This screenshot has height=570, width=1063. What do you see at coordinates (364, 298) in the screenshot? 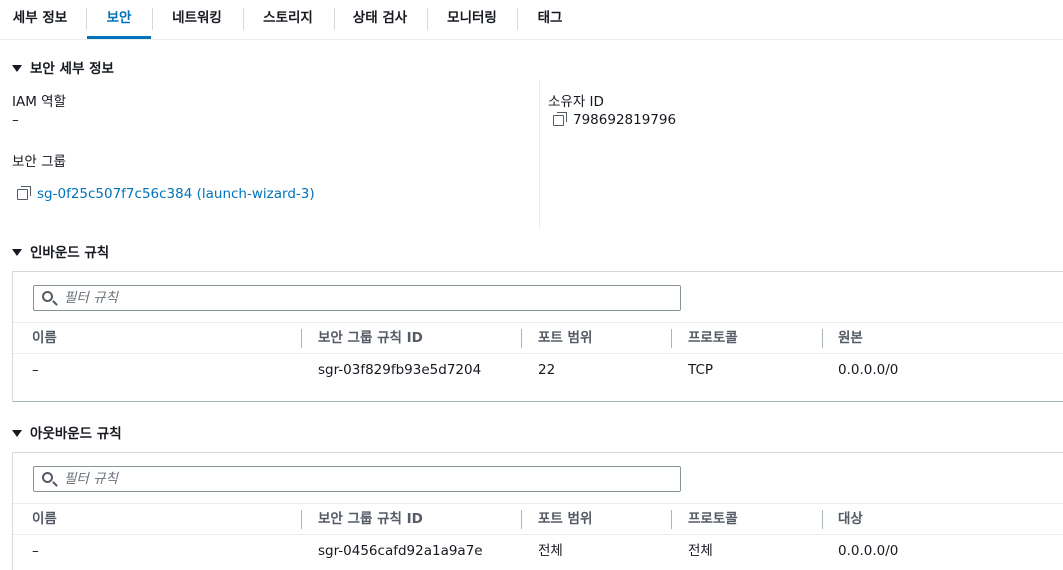
I see `inbound-search-input` at bounding box center [364, 298].